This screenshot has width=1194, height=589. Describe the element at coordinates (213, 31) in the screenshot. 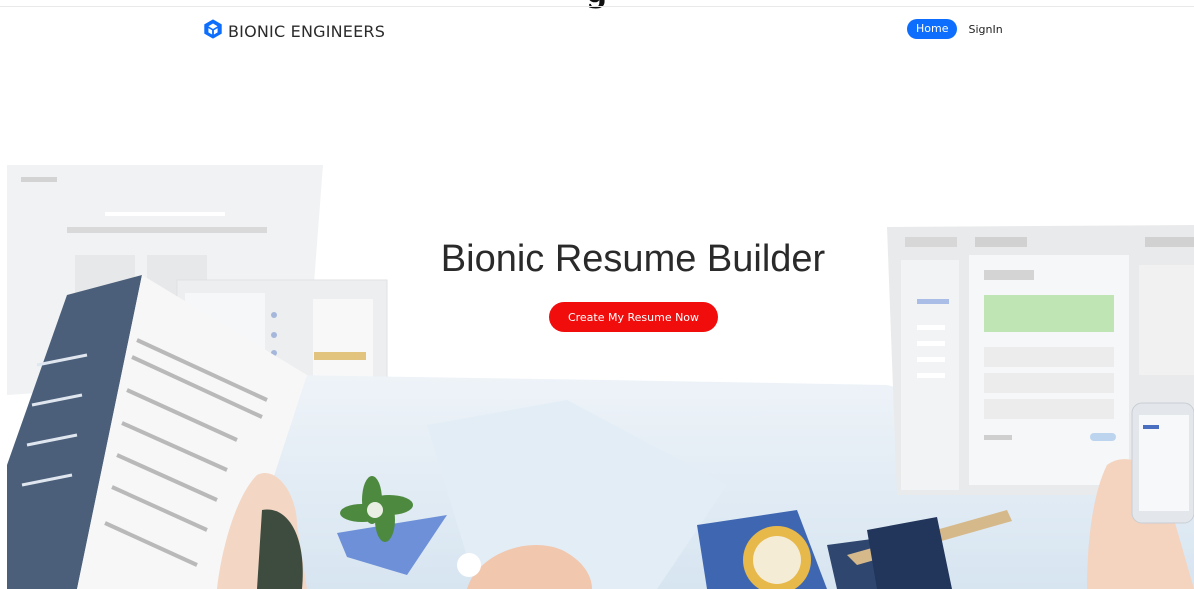

I see `hexagon-cube-icon` at that location.